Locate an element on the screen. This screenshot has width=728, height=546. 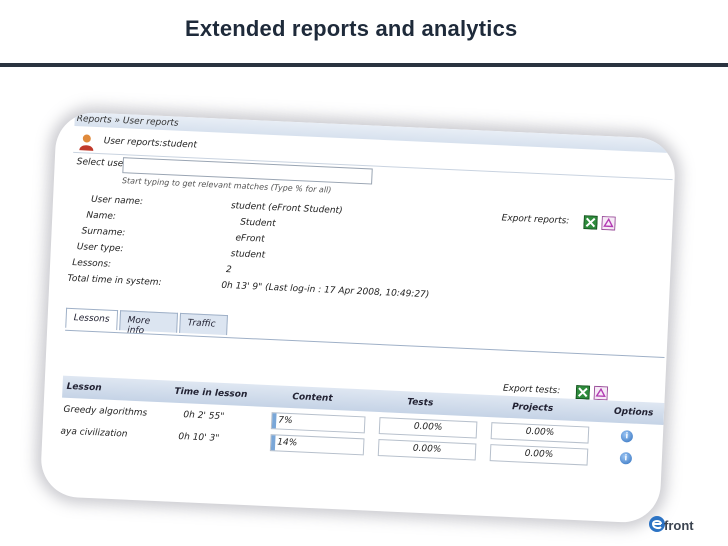
export-tests-label: Export tests: is located at coordinates (531, 390).